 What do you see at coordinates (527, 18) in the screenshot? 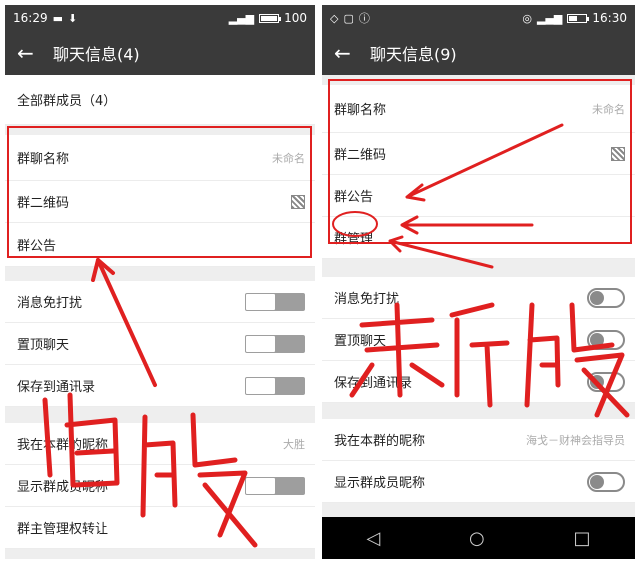
I see `alarm-icon: ◎` at bounding box center [527, 18].